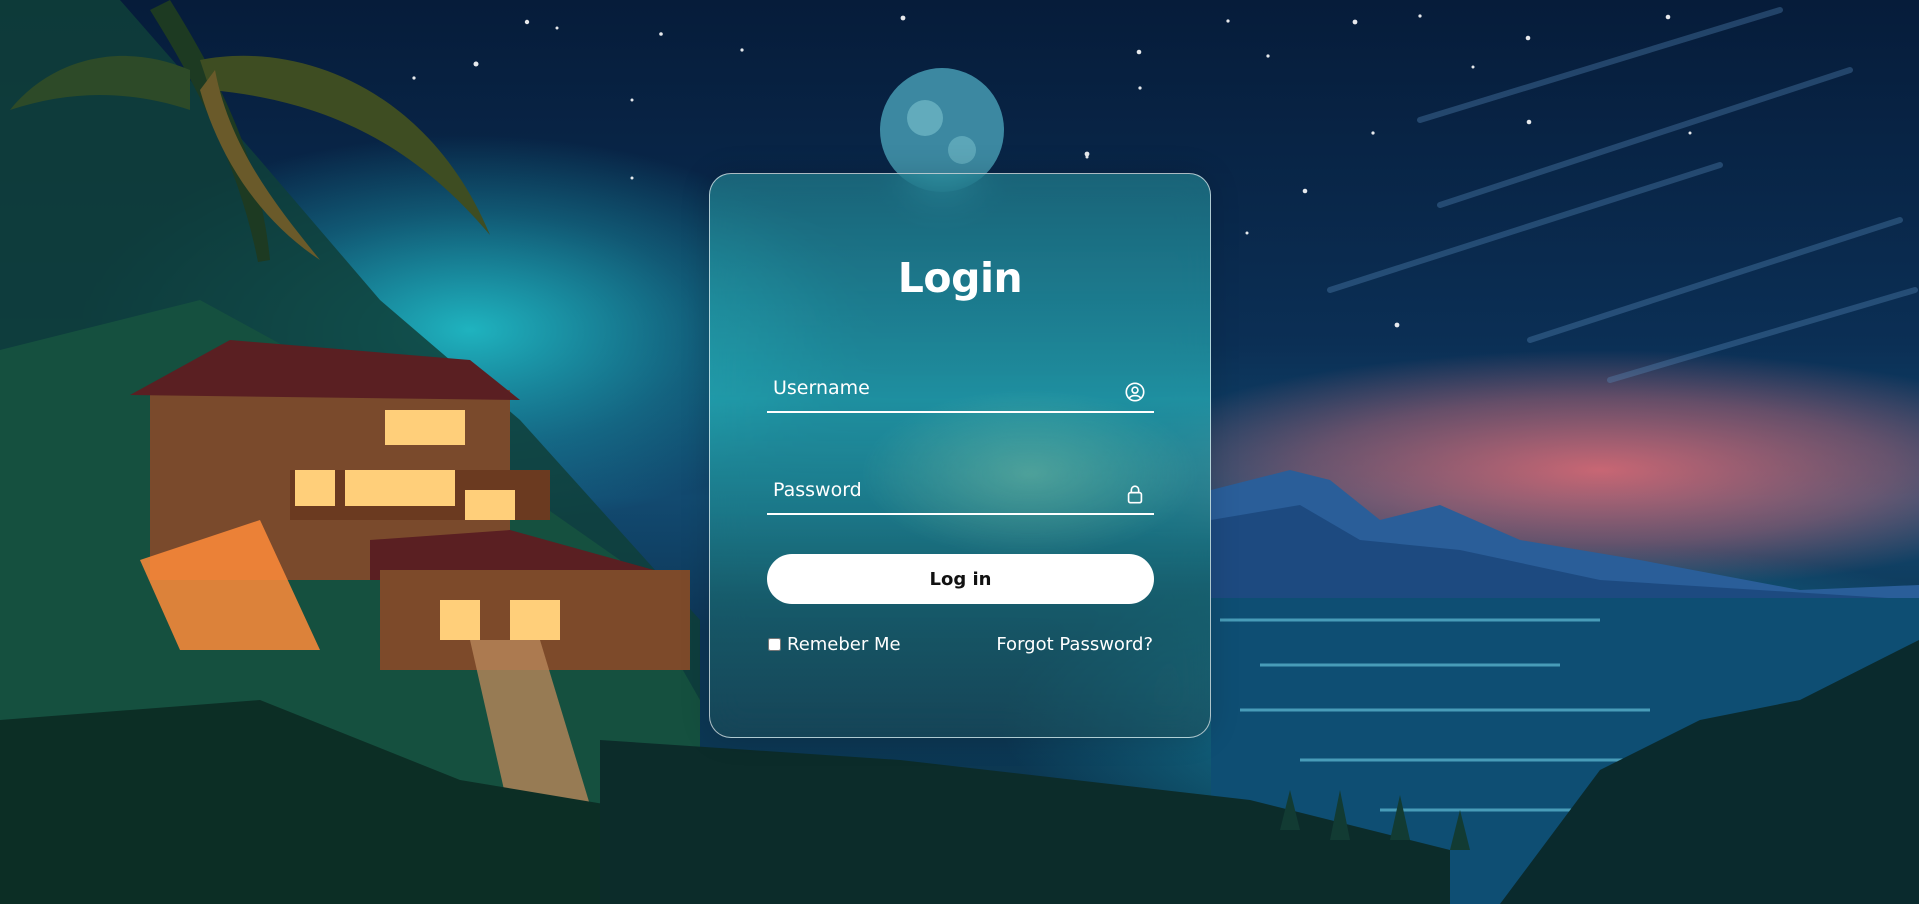  I want to click on remember-me: Remeber Me, so click(834, 644).